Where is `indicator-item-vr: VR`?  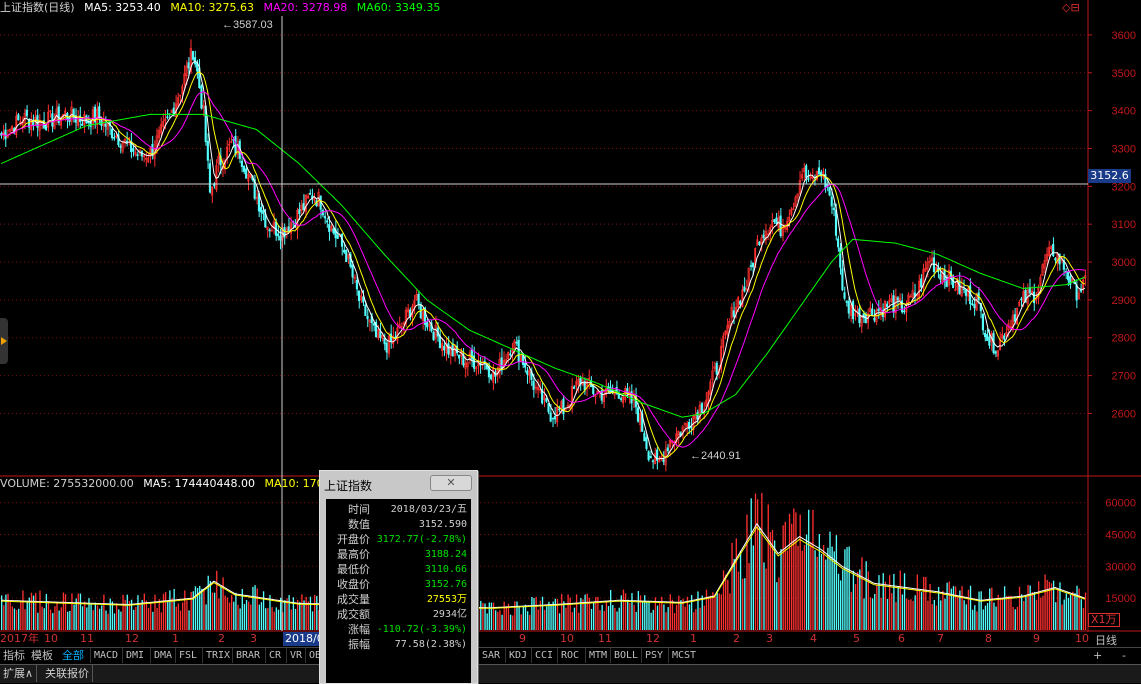 indicator-item-vr: VR is located at coordinates (295, 655).